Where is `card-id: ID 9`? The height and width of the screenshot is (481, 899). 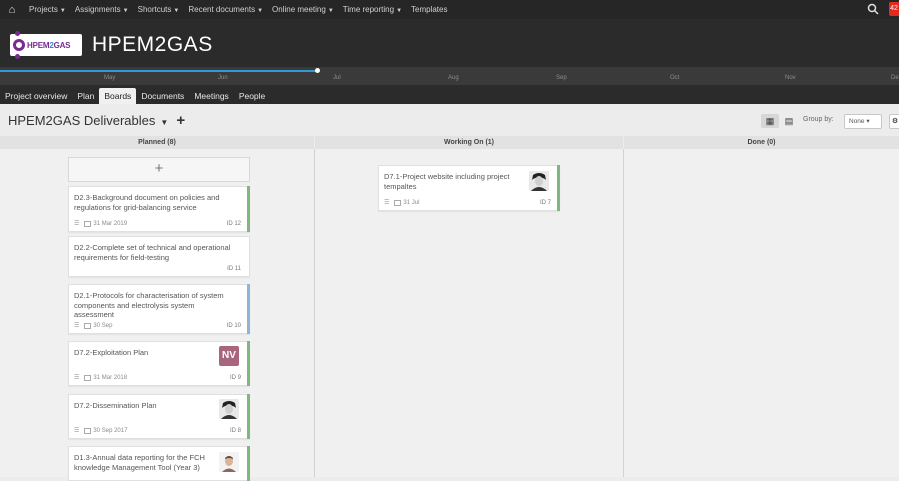
card-id: ID 9 is located at coordinates (235, 378).